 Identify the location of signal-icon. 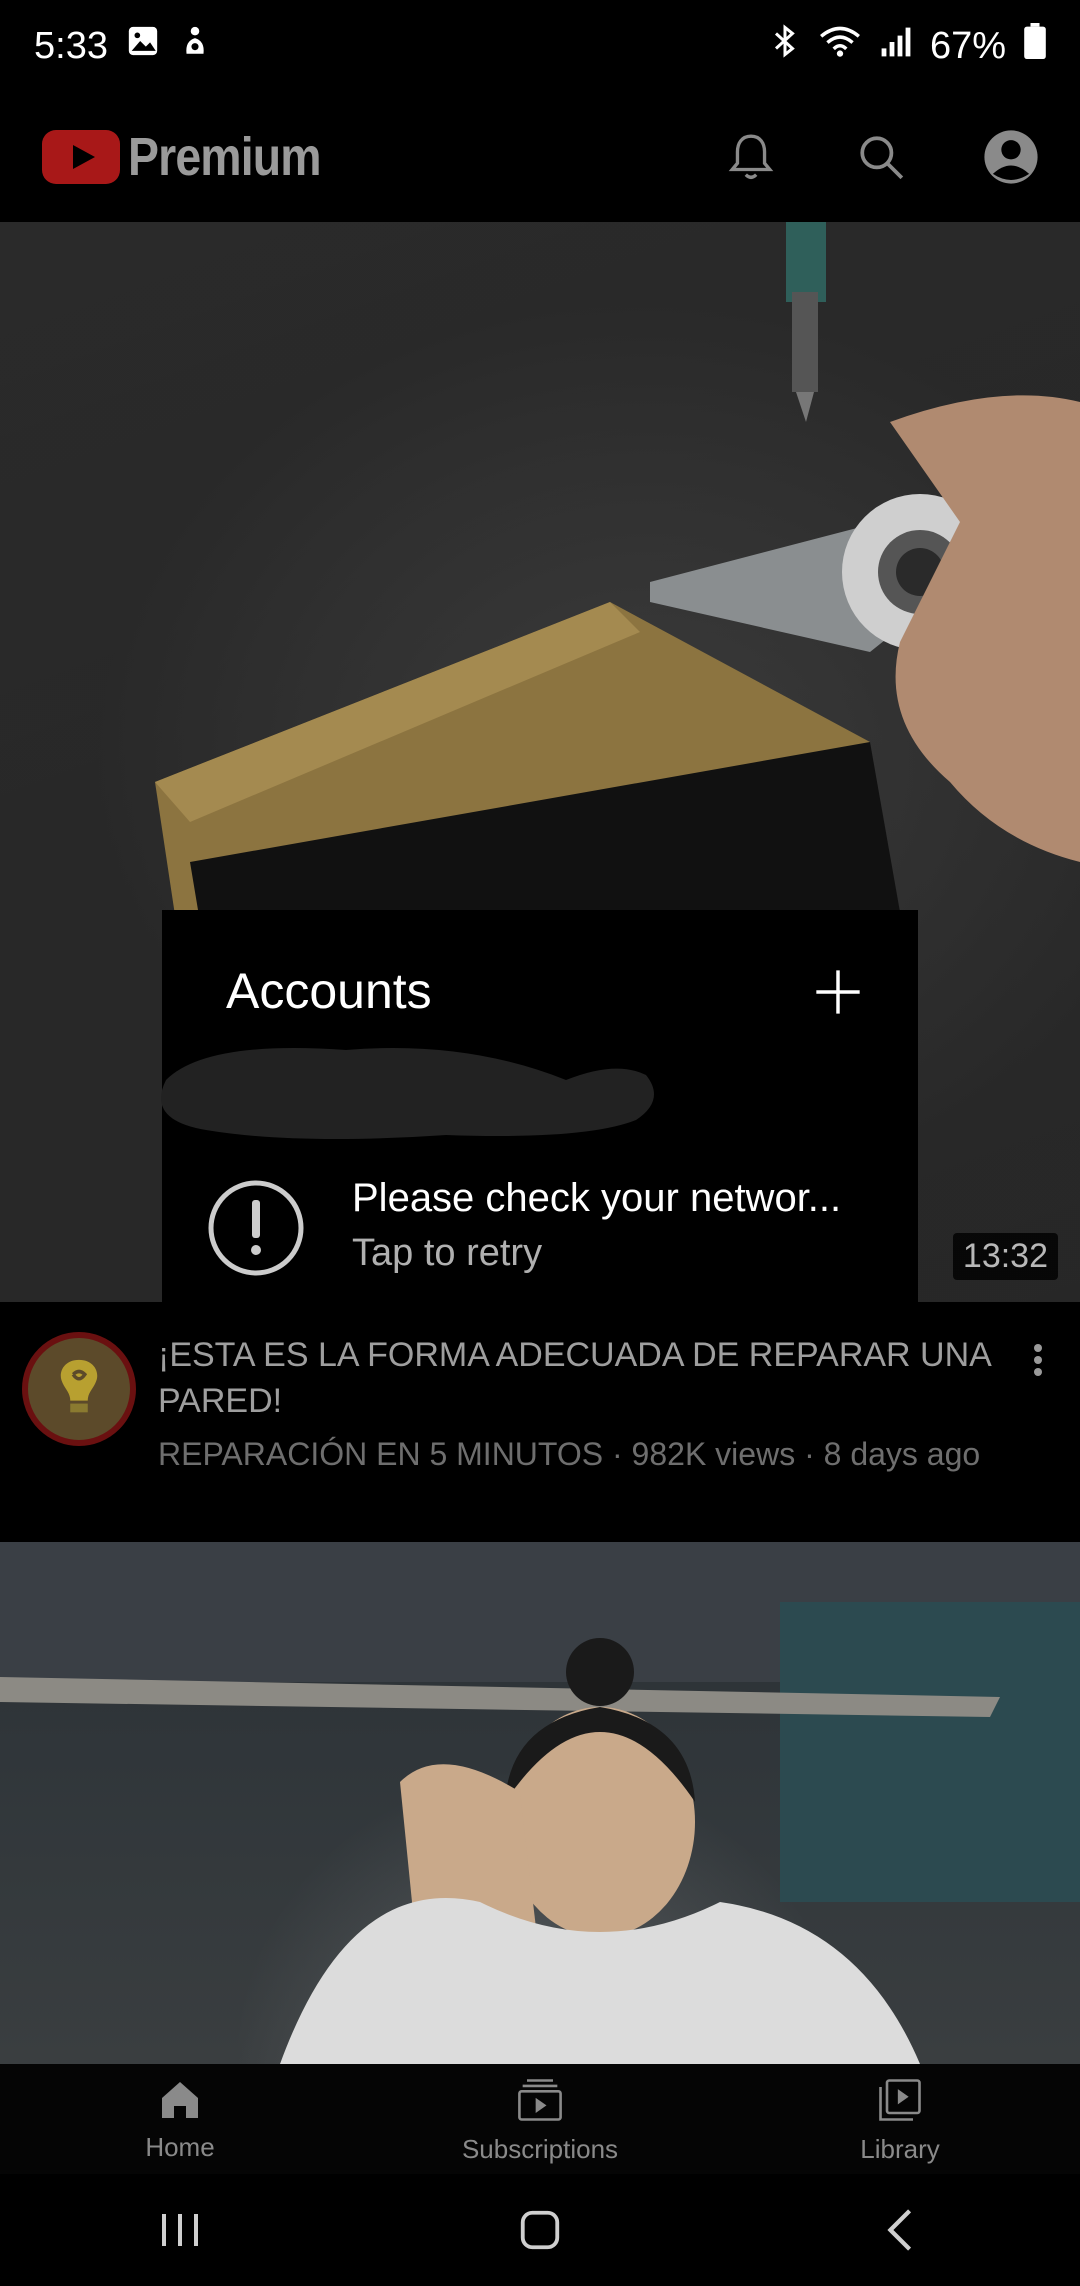
(896, 46).